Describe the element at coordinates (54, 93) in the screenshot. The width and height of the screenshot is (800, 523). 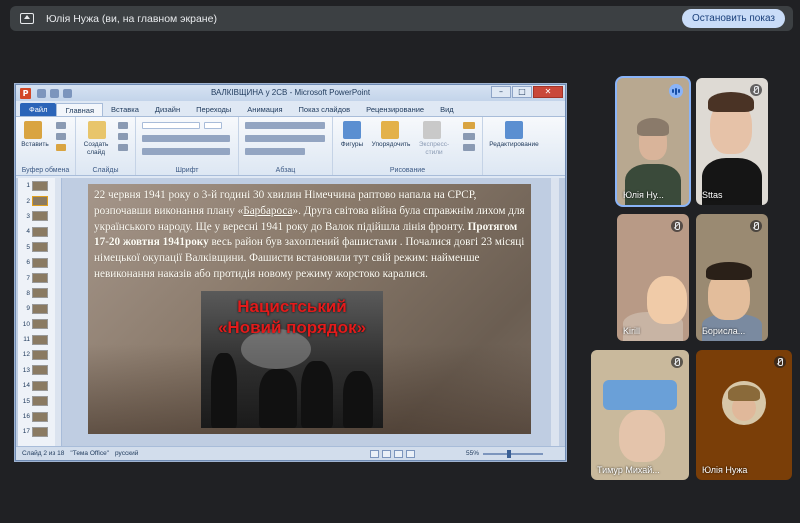
I see `undo-icon` at that location.